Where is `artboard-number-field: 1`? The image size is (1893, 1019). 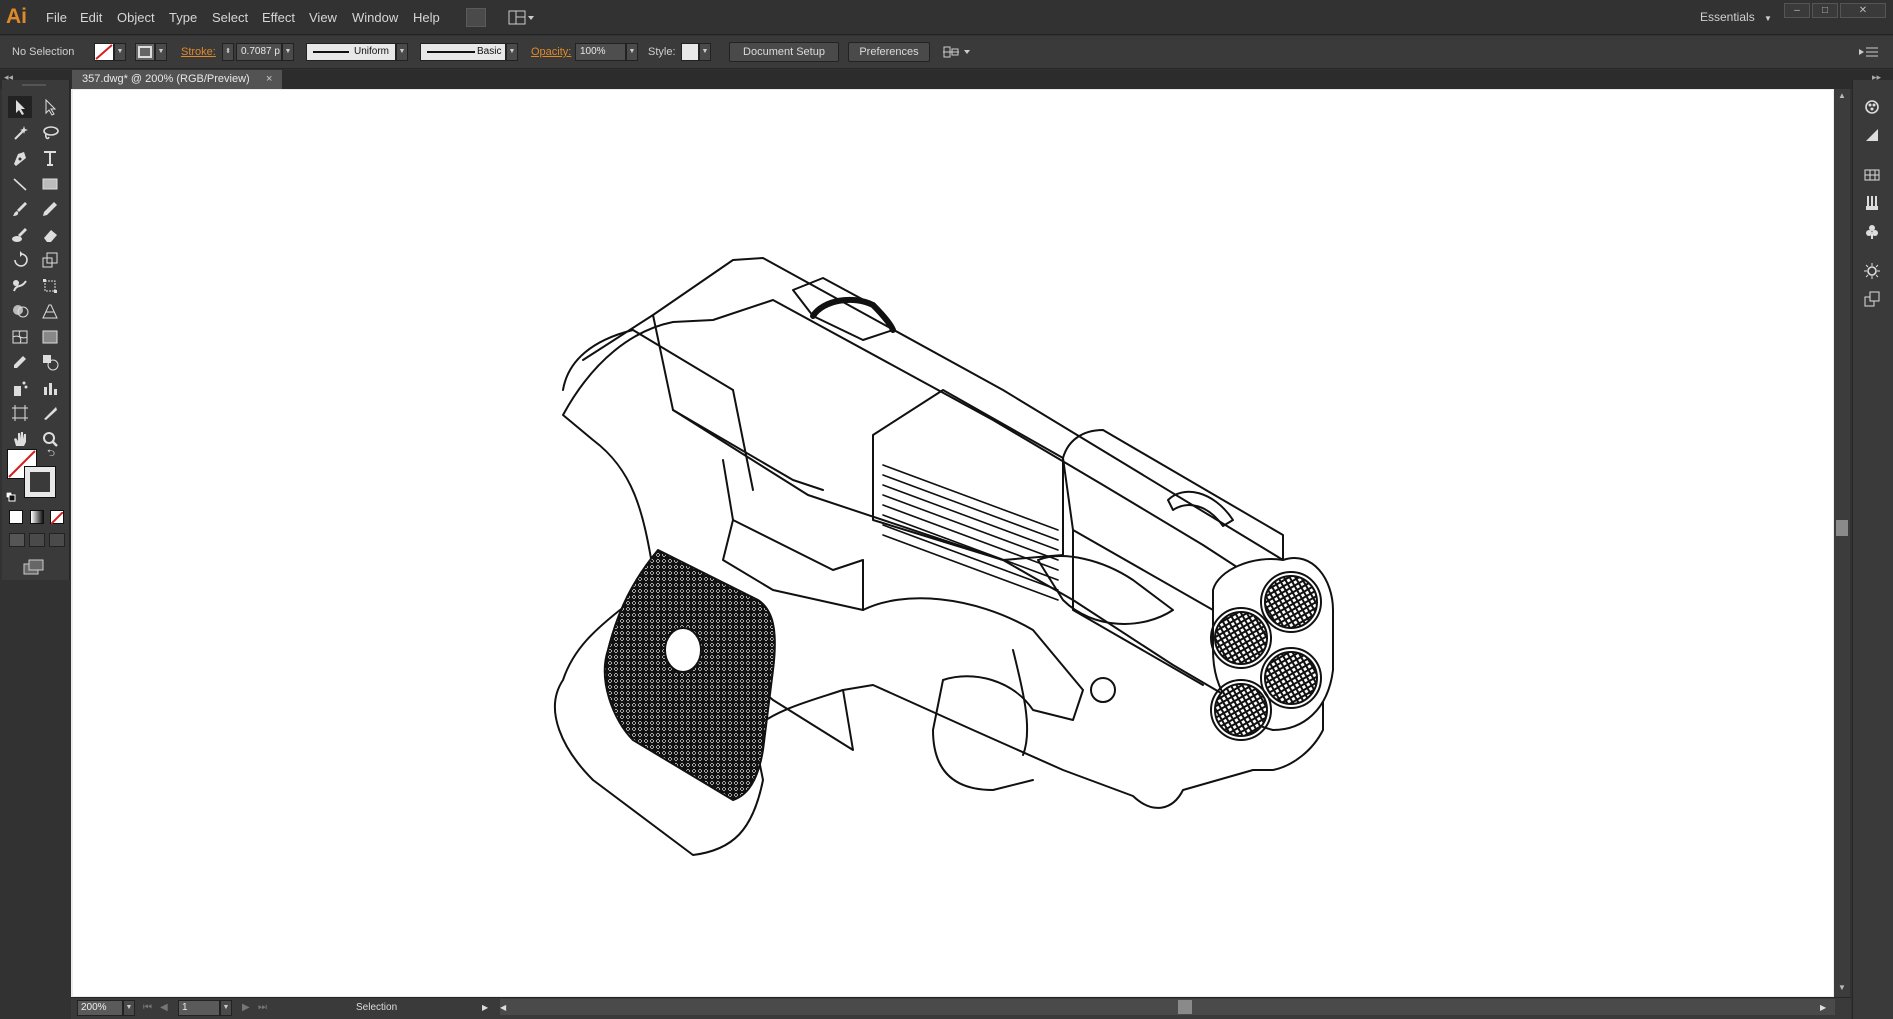
artboard-number-field: 1 is located at coordinates (199, 1008).